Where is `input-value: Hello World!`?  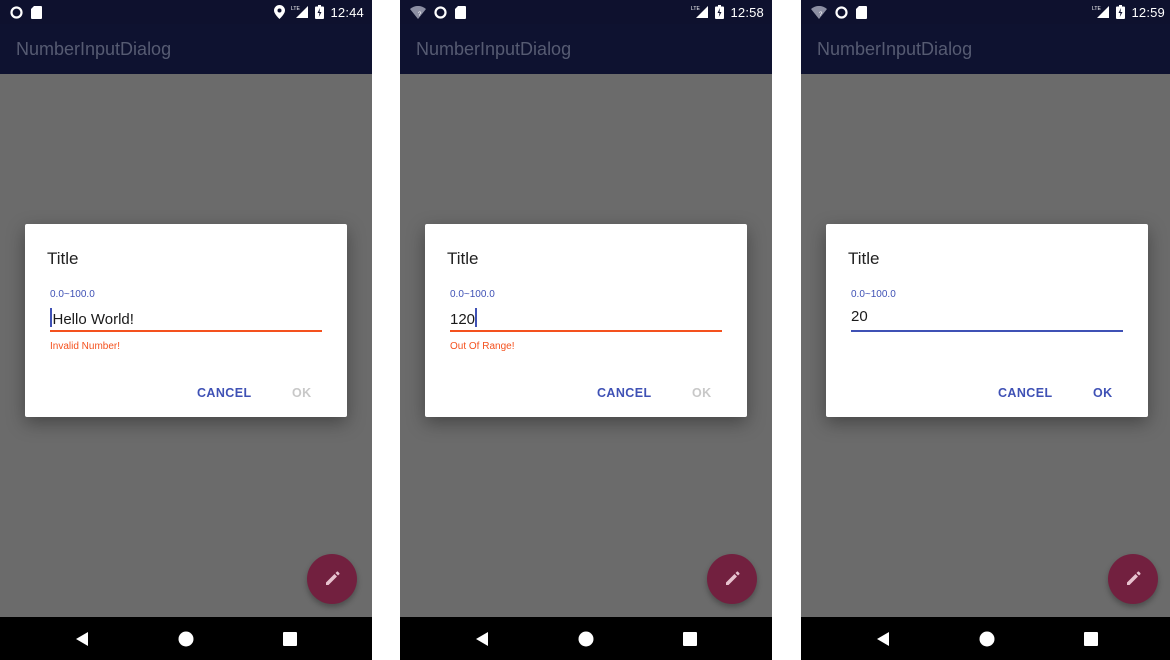 input-value: Hello World! is located at coordinates (93, 319).